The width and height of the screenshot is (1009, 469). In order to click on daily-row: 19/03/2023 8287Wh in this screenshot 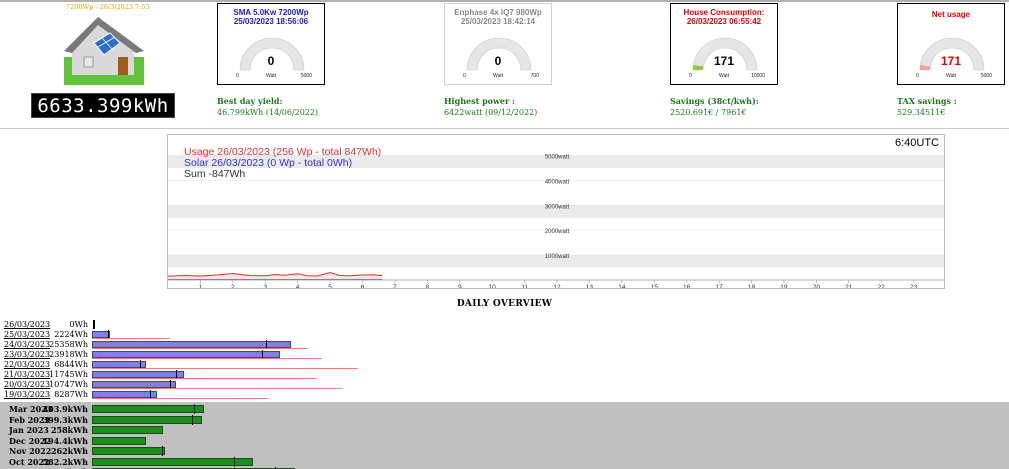, I will do `click(200, 395)`.